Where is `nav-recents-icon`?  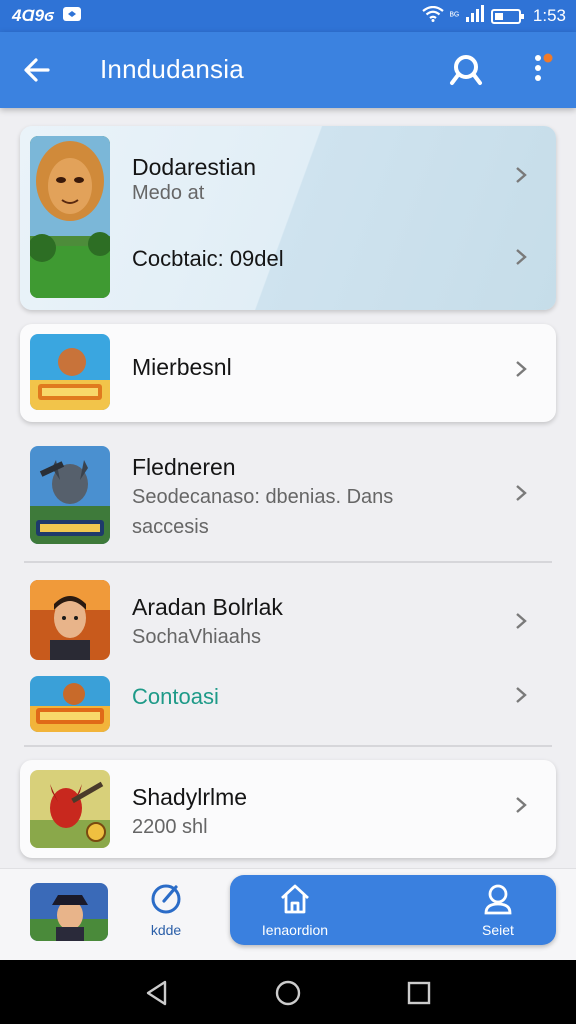 nav-recents-icon is located at coordinates (419, 993).